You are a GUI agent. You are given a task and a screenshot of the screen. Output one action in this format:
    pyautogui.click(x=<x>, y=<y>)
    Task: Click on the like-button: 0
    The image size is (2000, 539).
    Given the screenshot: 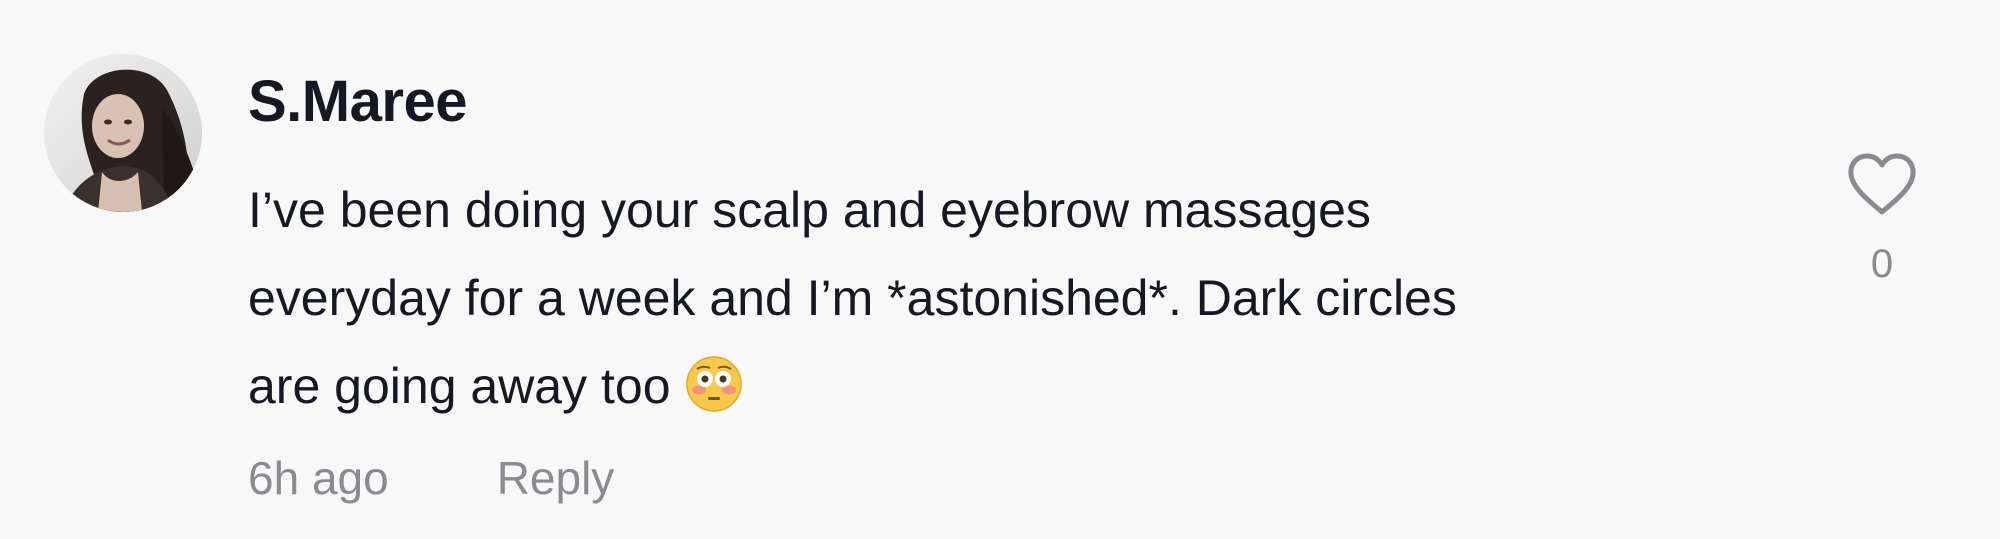 What is the action you would take?
    pyautogui.click(x=1882, y=220)
    